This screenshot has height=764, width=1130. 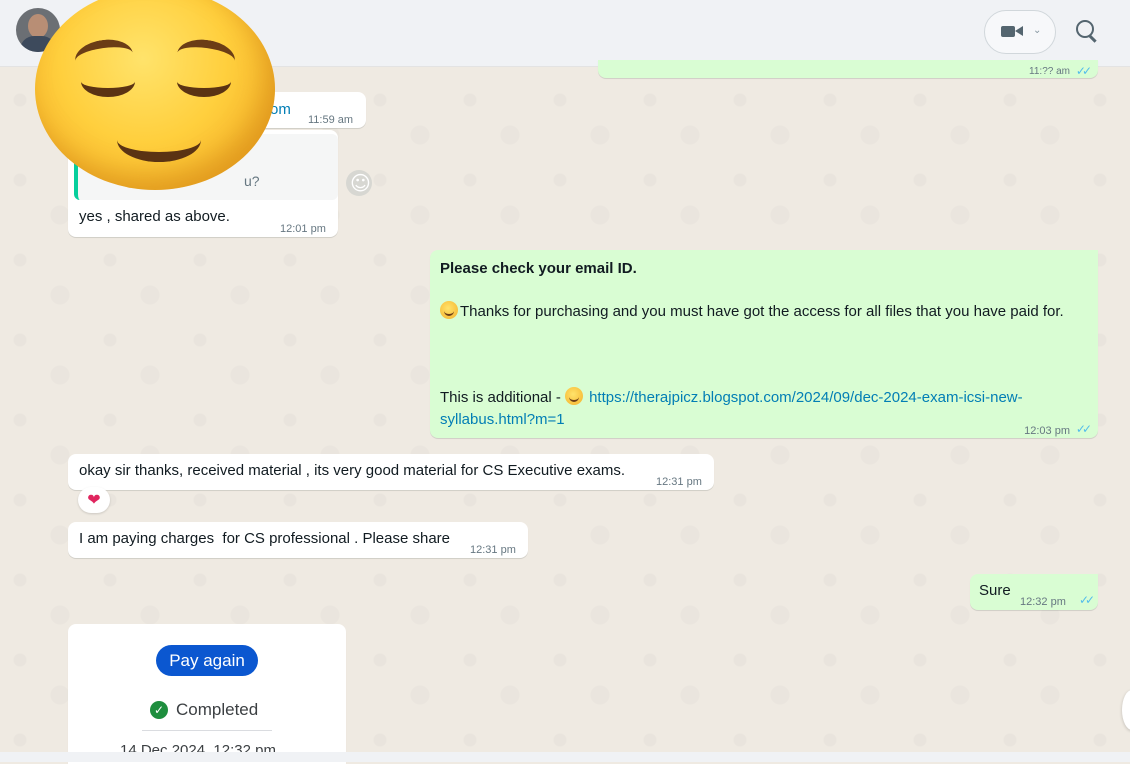 What do you see at coordinates (1087, 31) in the screenshot?
I see `search-button` at bounding box center [1087, 31].